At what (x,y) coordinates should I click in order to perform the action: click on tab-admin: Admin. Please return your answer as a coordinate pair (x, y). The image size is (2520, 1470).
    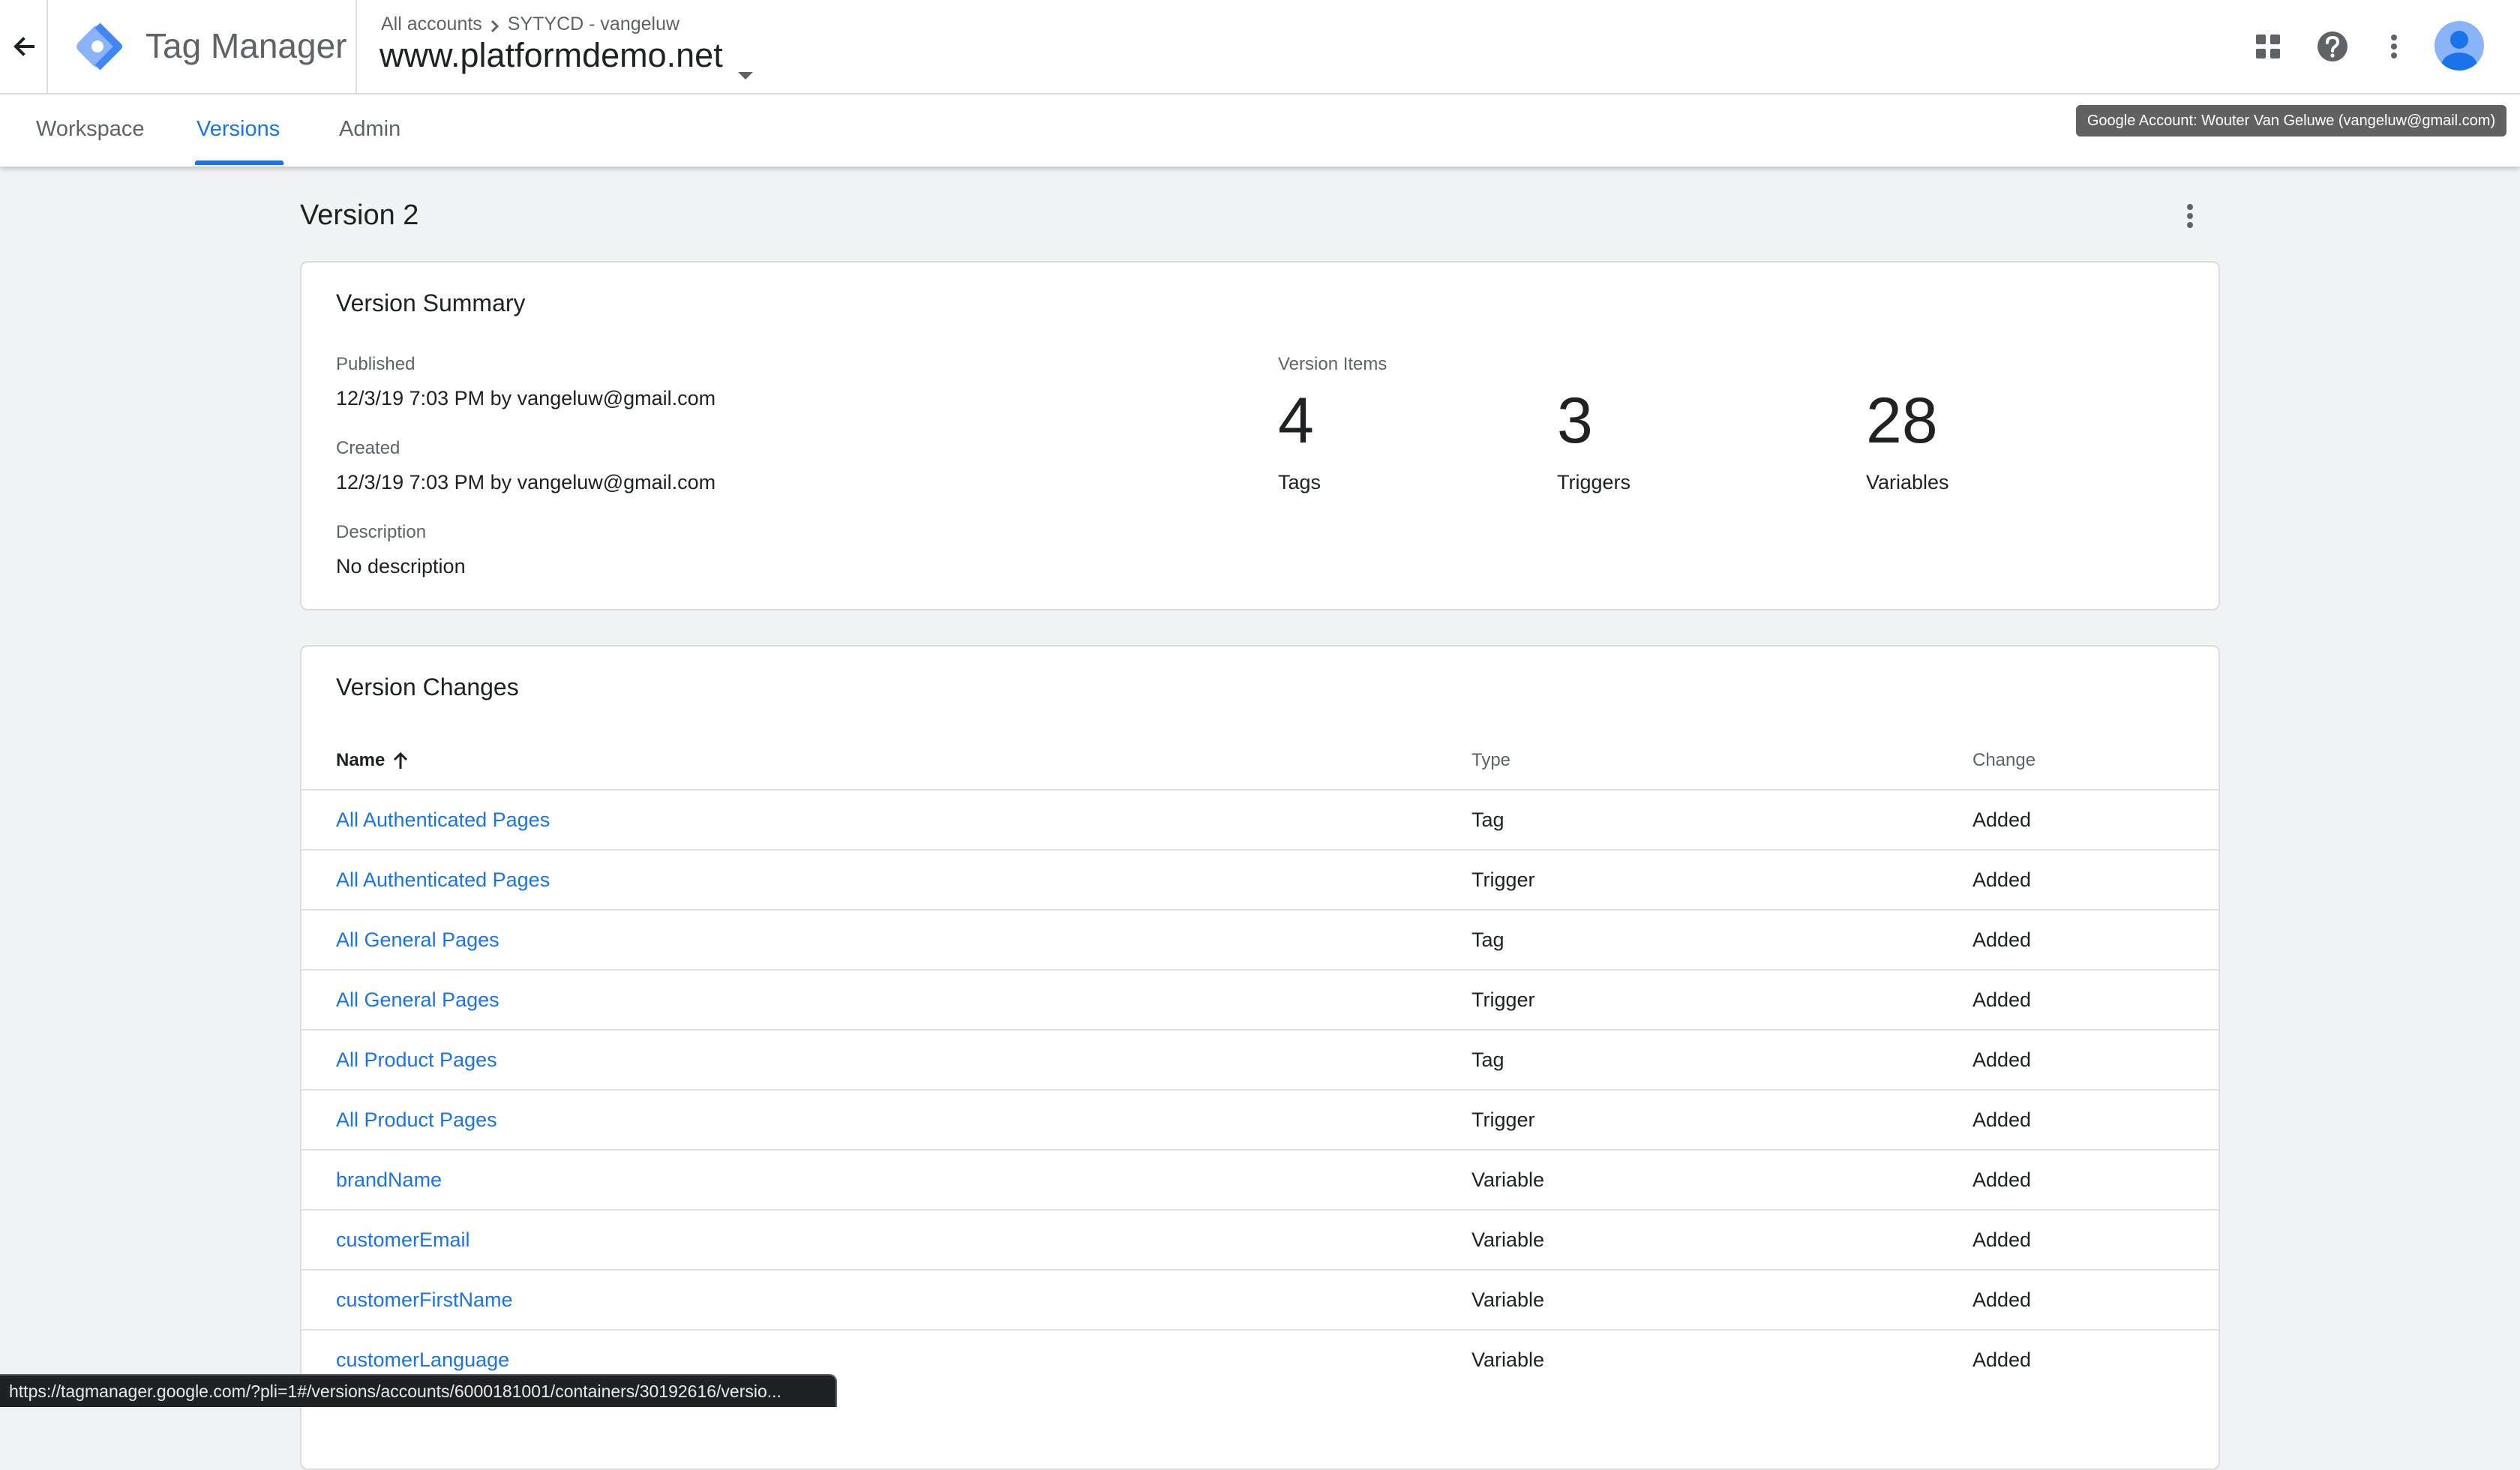
    Looking at the image, I should click on (369, 129).